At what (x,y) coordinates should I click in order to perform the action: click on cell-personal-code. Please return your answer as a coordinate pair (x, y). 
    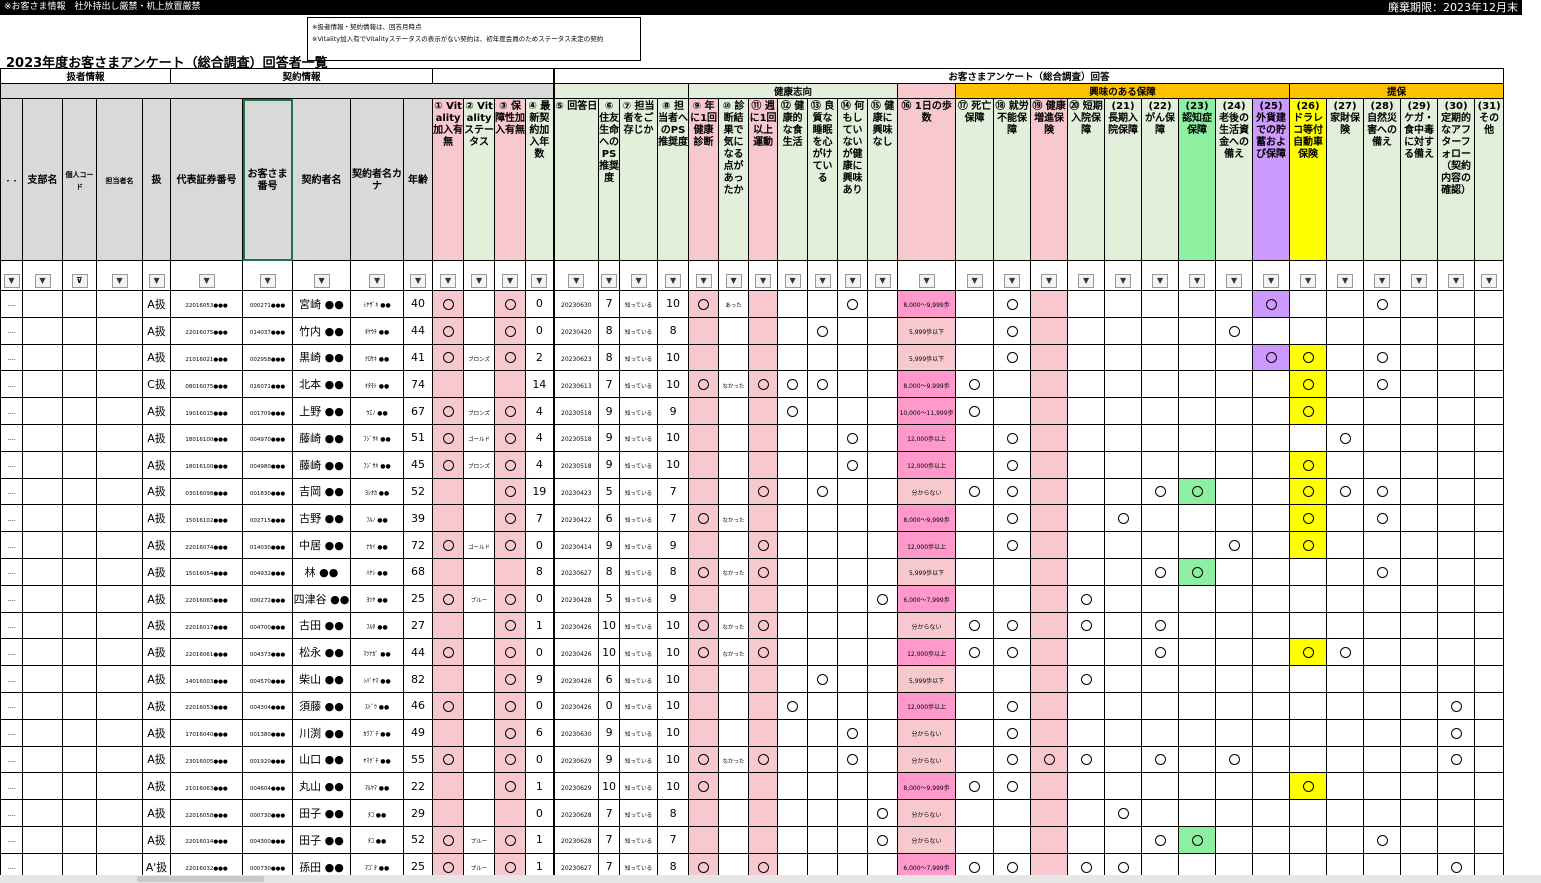
    Looking at the image, I should click on (79, 679).